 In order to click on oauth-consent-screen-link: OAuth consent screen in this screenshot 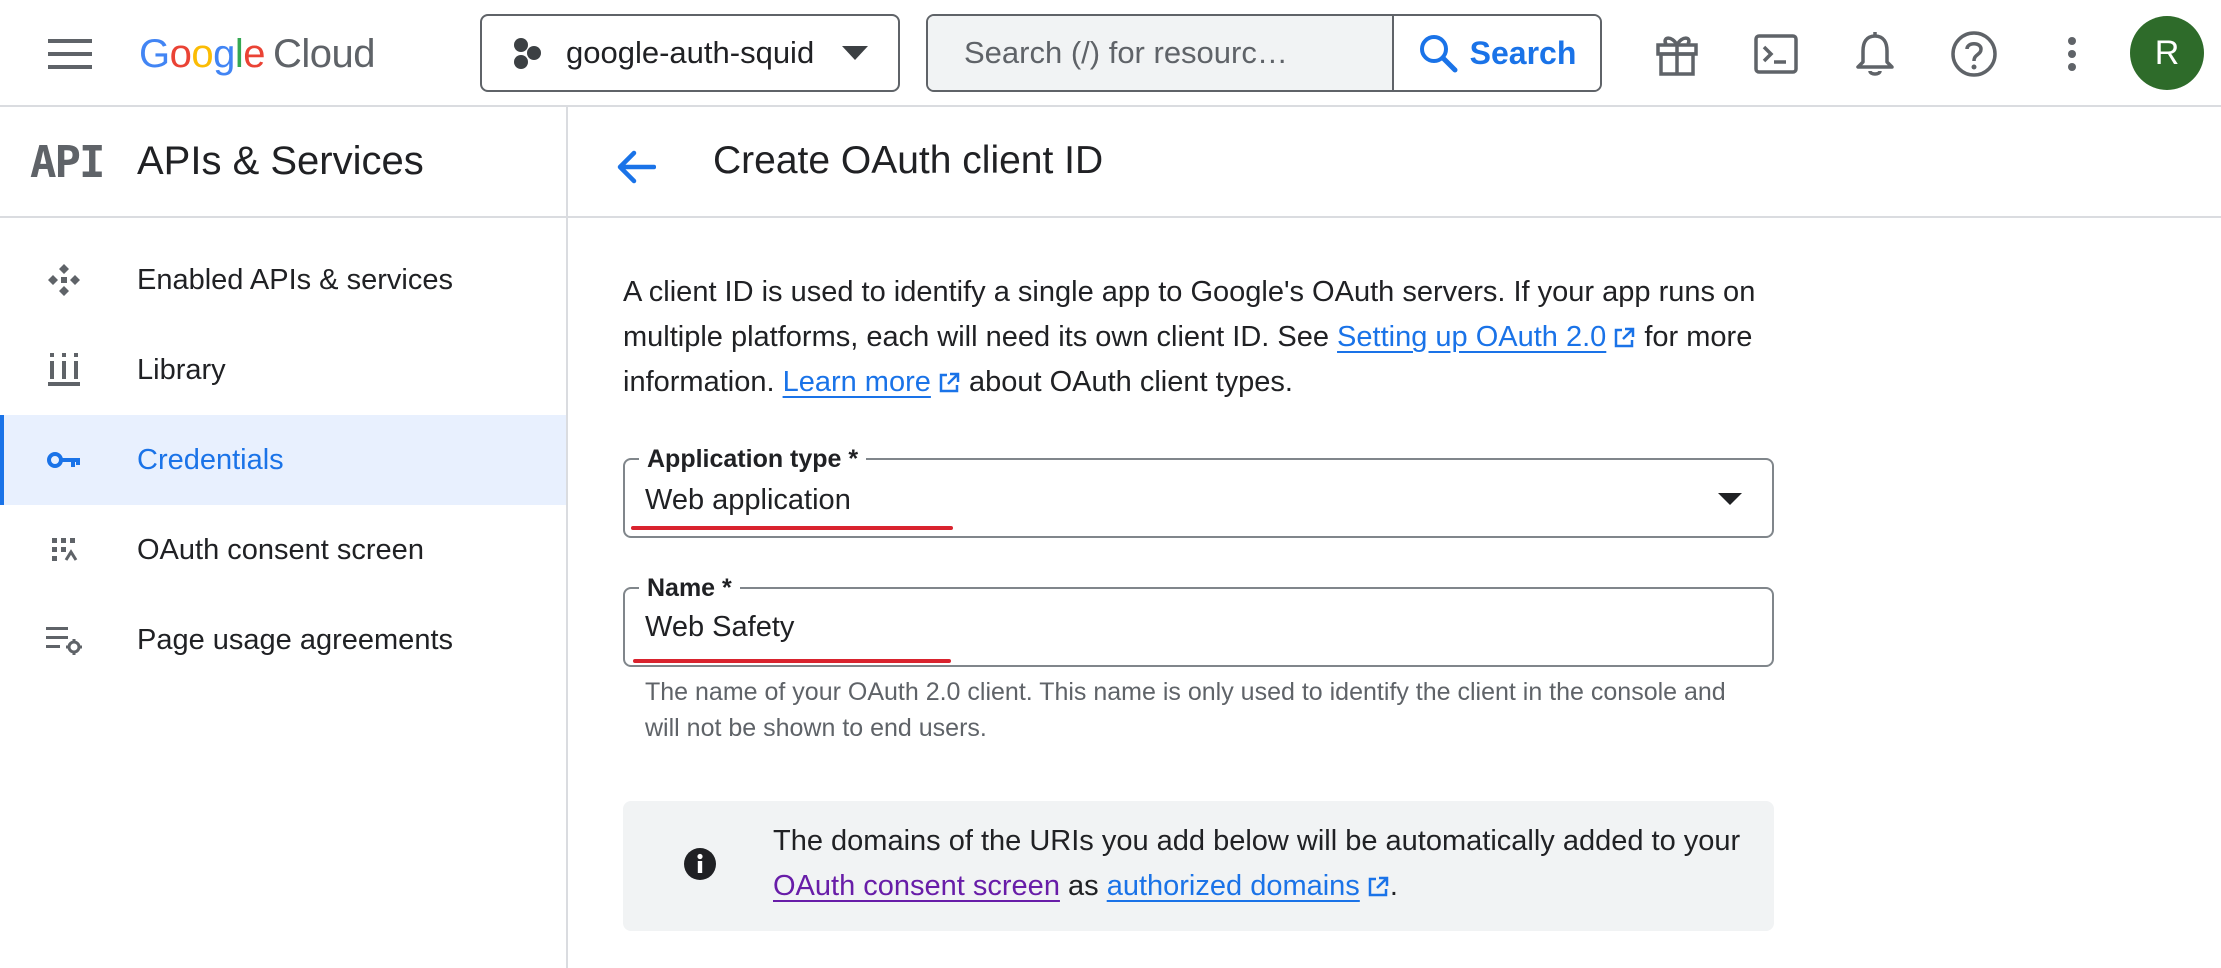, I will do `click(916, 886)`.